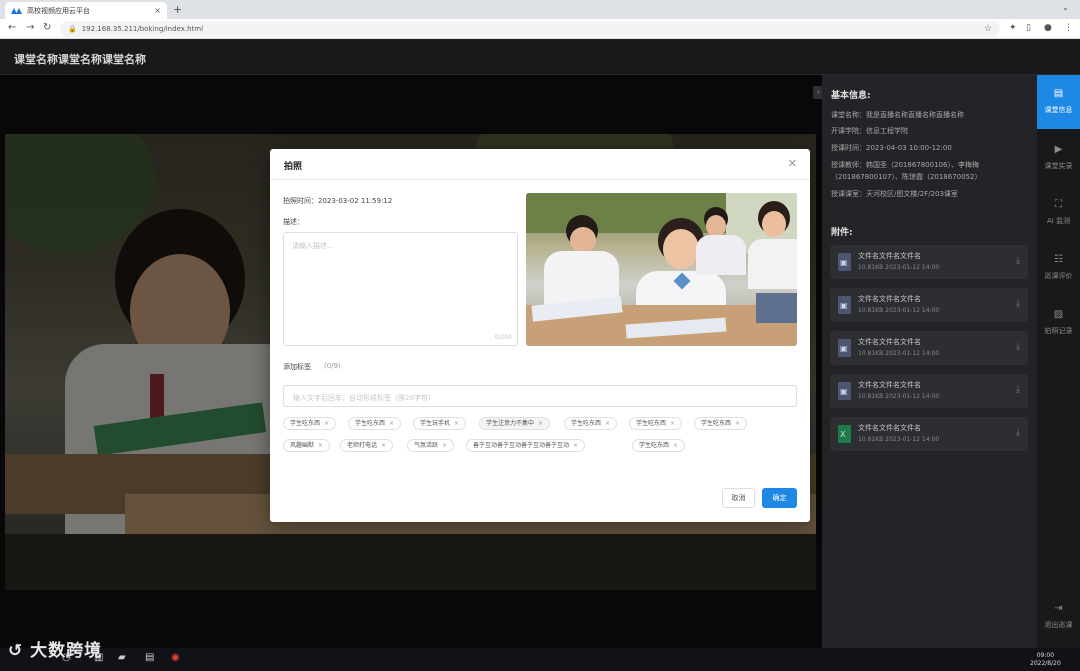 The width and height of the screenshot is (1080, 671). What do you see at coordinates (738, 498) in the screenshot?
I see `cancel-button: 取消` at bounding box center [738, 498].